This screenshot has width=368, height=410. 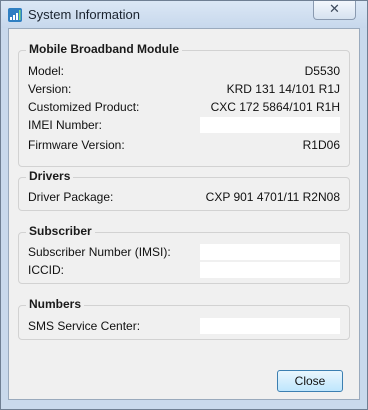 What do you see at coordinates (184, 270) in the screenshot?
I see `row-iccid: ICCID:` at bounding box center [184, 270].